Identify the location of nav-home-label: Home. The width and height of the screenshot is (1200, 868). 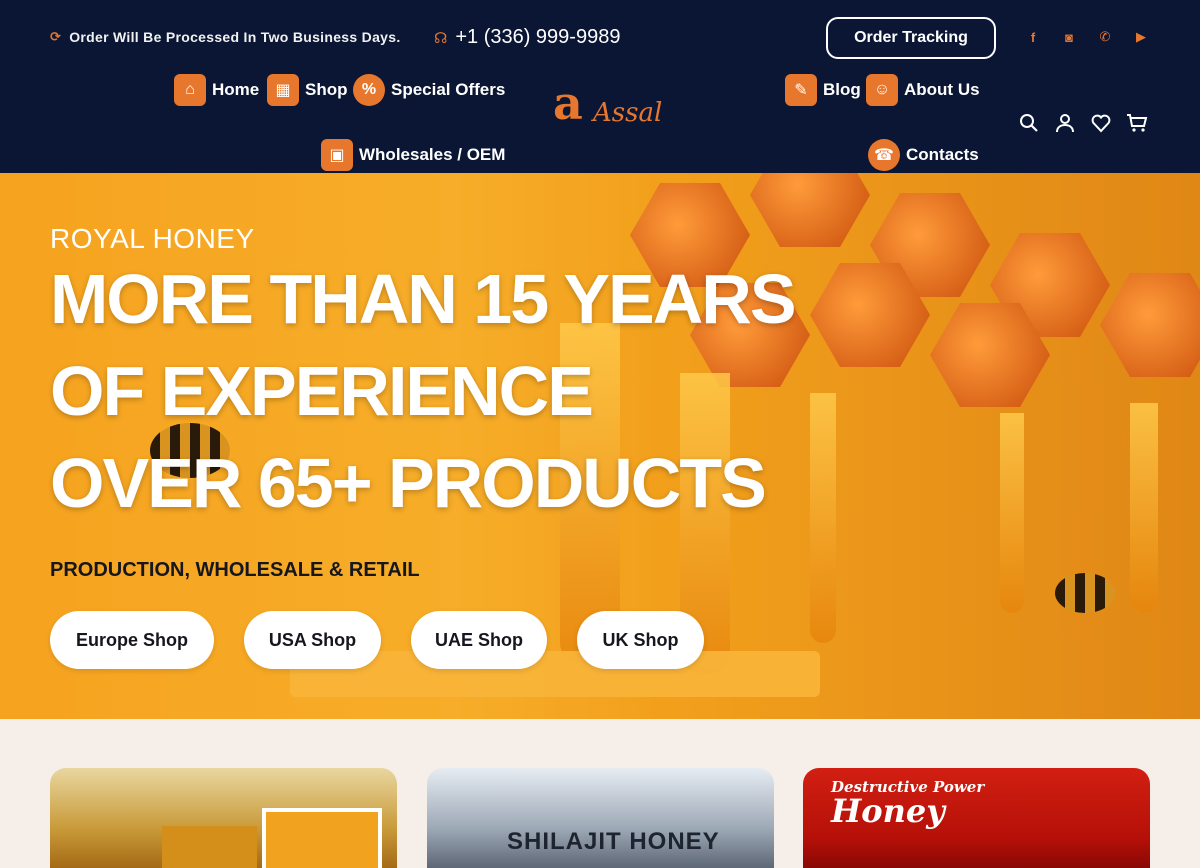
(236, 89).